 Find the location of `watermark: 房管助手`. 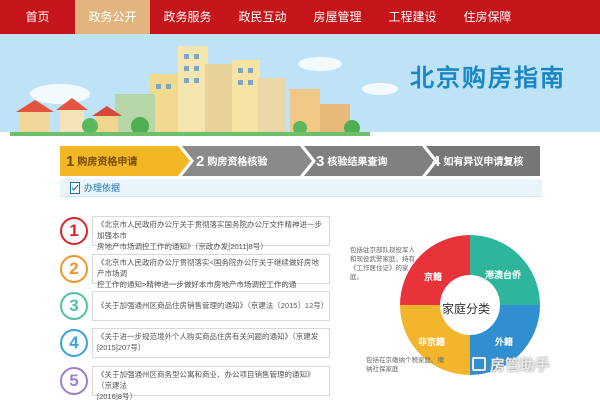

watermark: 房管助手 is located at coordinates (536, 364).